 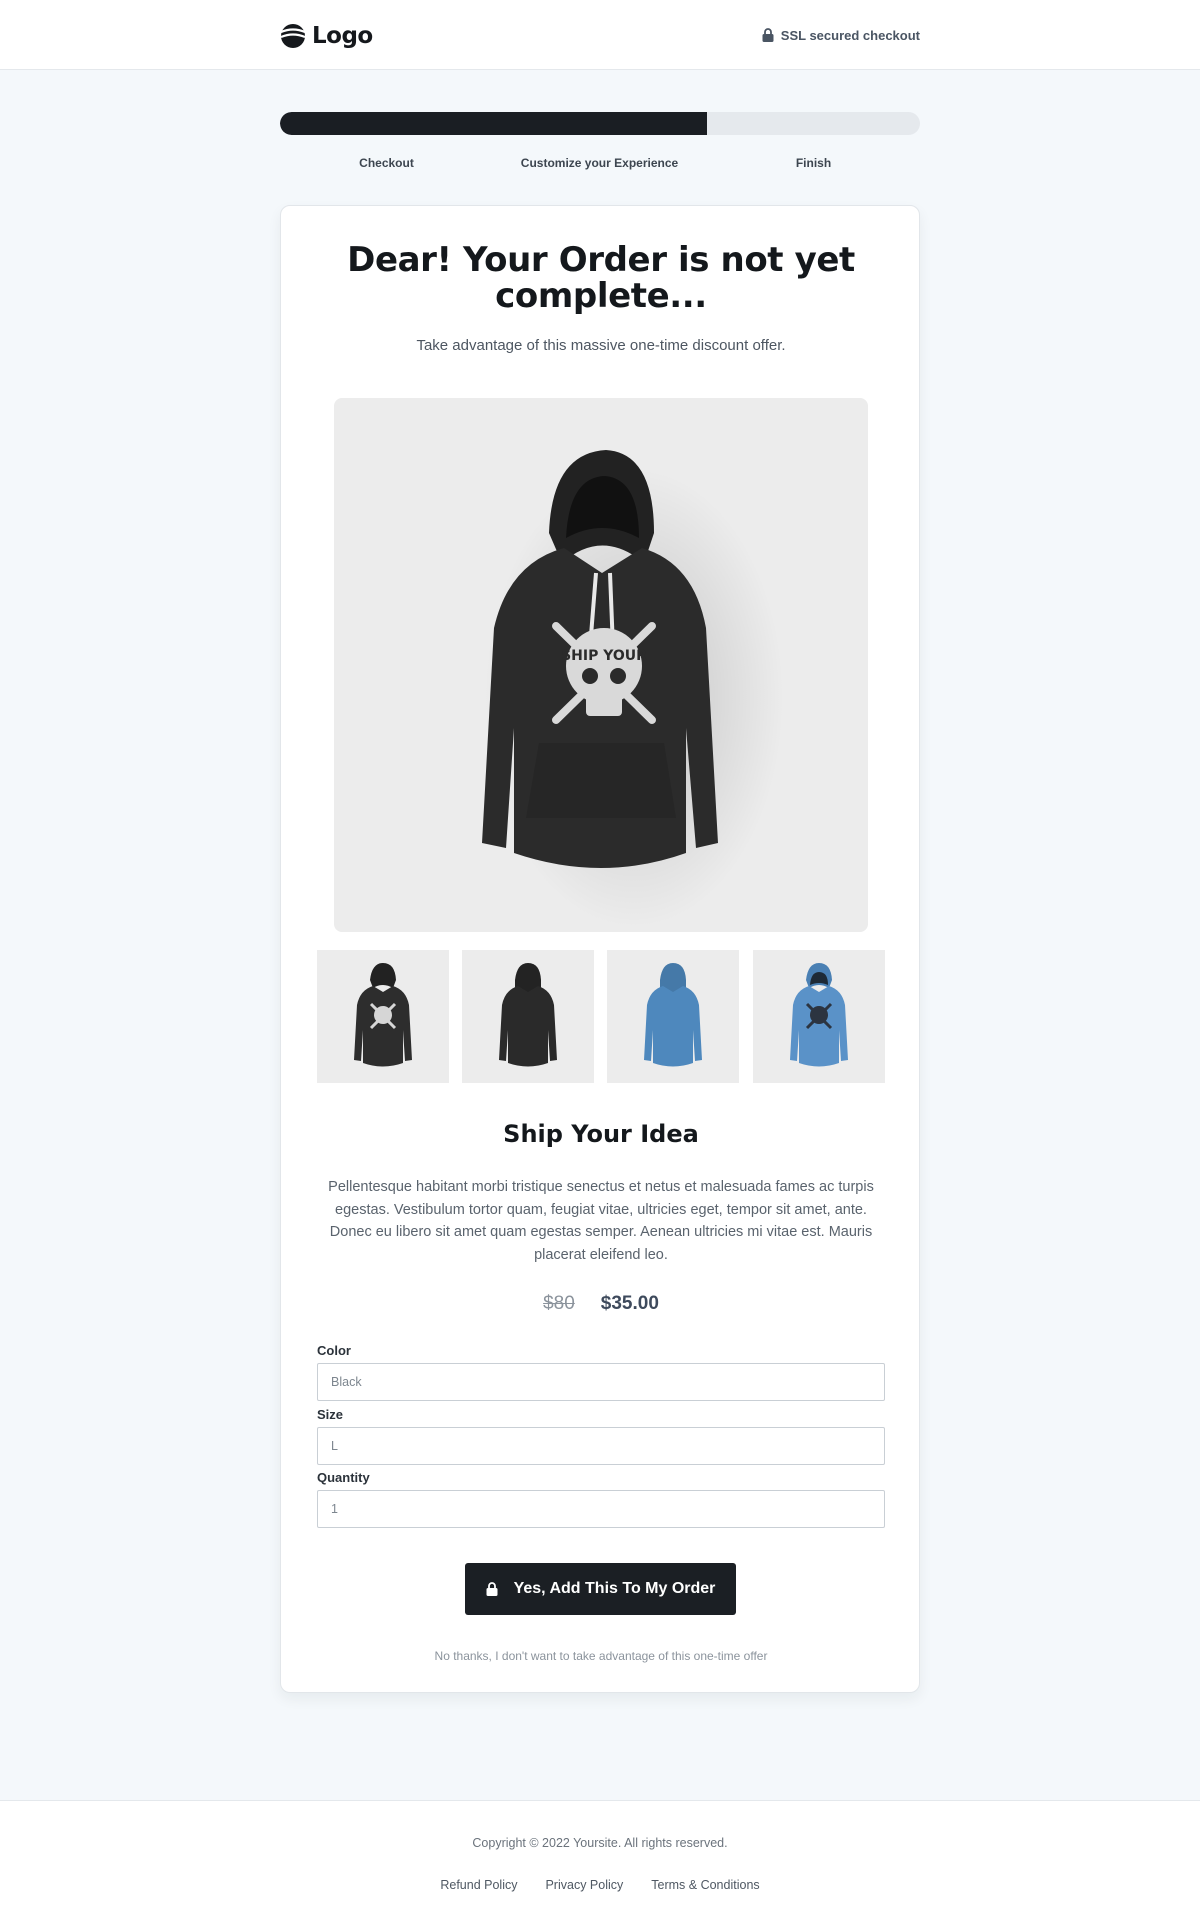 What do you see at coordinates (584, 1885) in the screenshot?
I see `privacy-policy-link: Privacy Policy` at bounding box center [584, 1885].